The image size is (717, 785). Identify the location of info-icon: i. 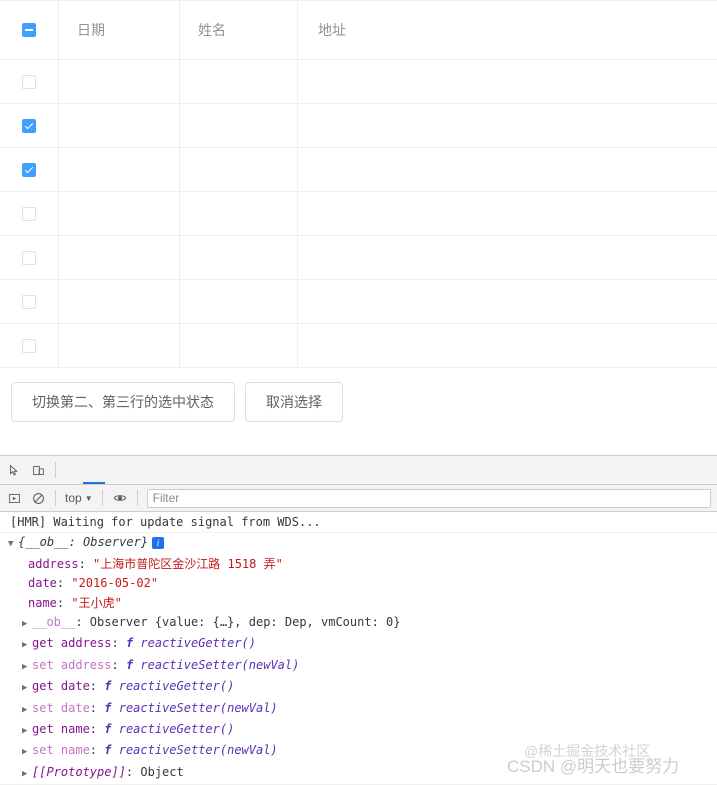
(158, 542).